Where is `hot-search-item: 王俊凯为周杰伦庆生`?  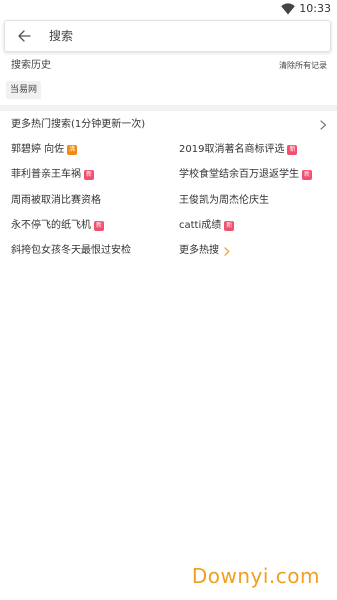
hot-search-item: 王俊凯为周杰伦庆生 is located at coordinates (224, 201).